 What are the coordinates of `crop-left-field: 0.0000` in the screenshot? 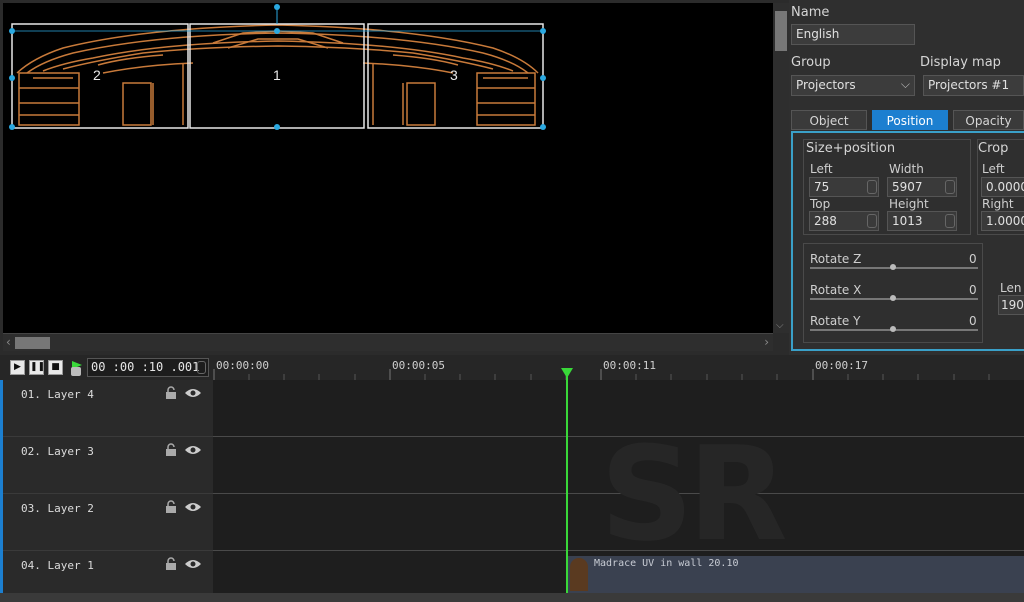 It's located at (1002, 187).